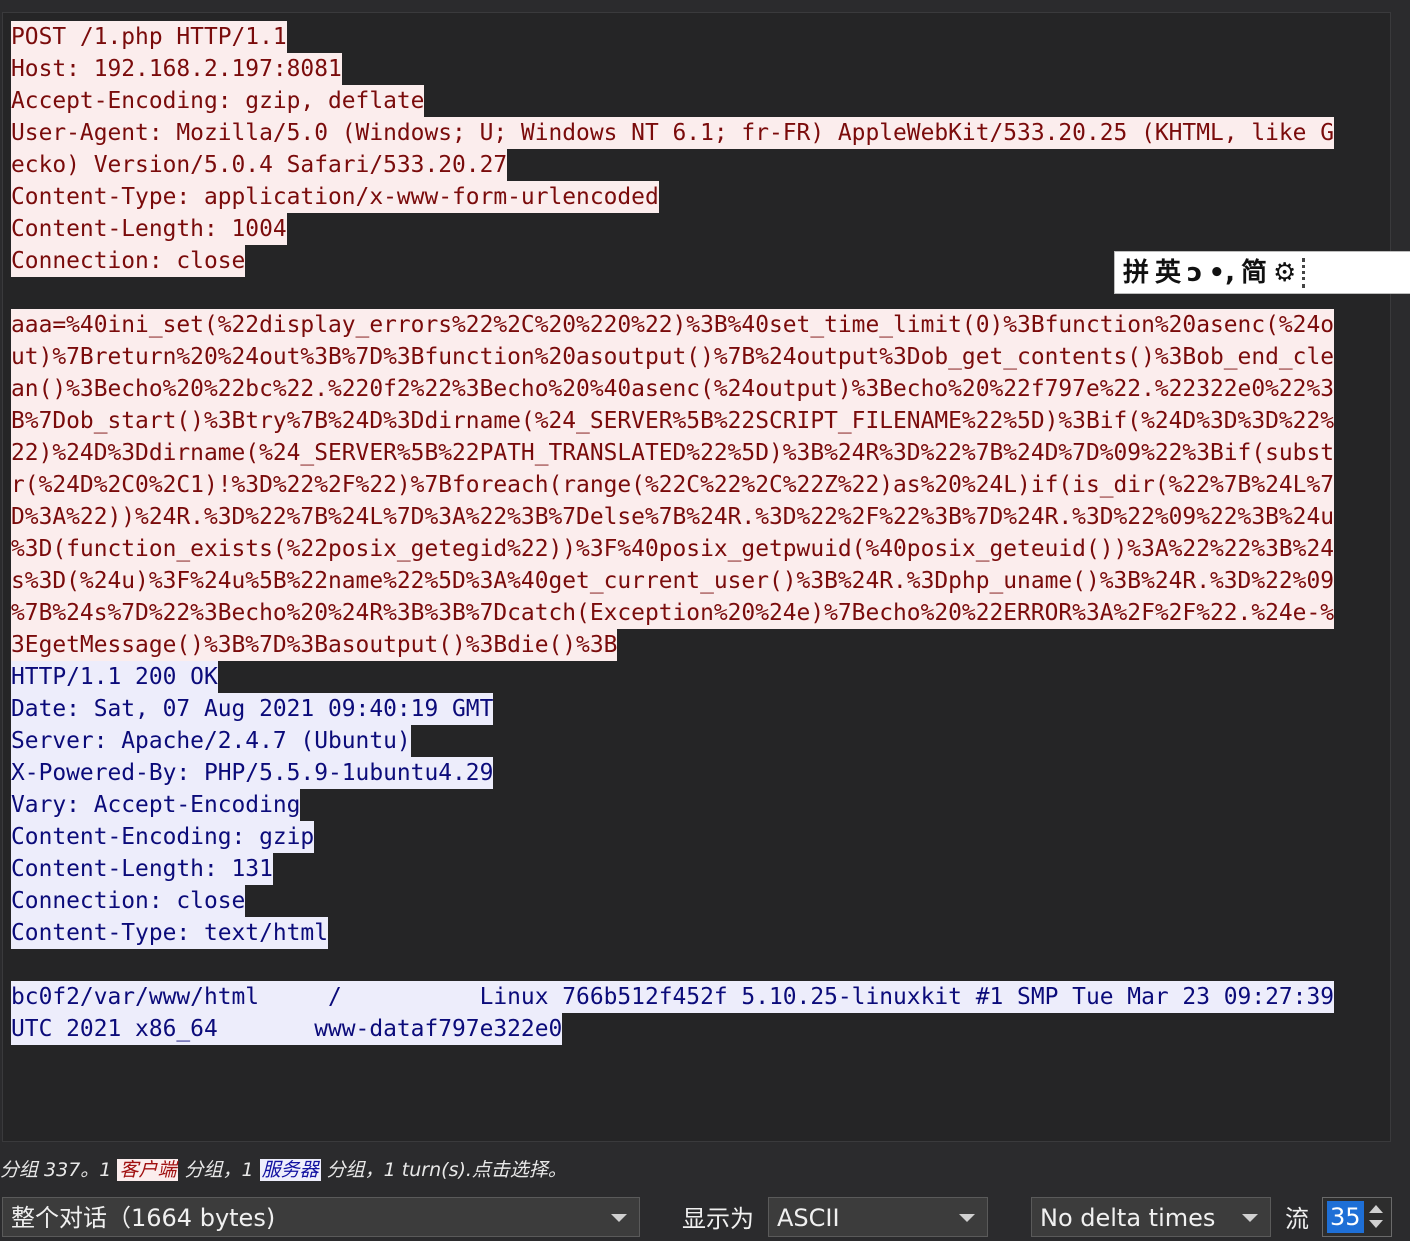 The height and width of the screenshot is (1241, 1410). What do you see at coordinates (259, 165) in the screenshot?
I see `client-header-line: ecko) Version/5.0.4 Safari/533.20.27` at bounding box center [259, 165].